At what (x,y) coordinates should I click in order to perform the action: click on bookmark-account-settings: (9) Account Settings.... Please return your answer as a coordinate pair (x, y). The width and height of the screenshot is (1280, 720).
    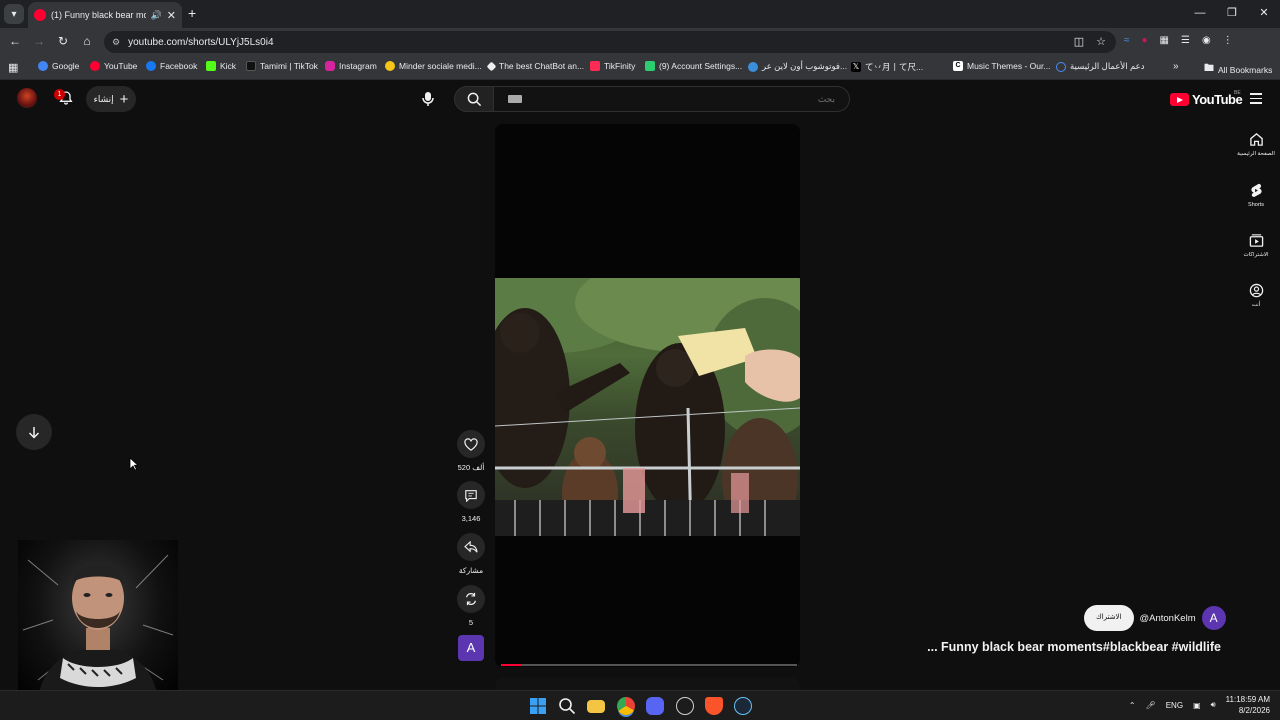
    Looking at the image, I should click on (693, 66).